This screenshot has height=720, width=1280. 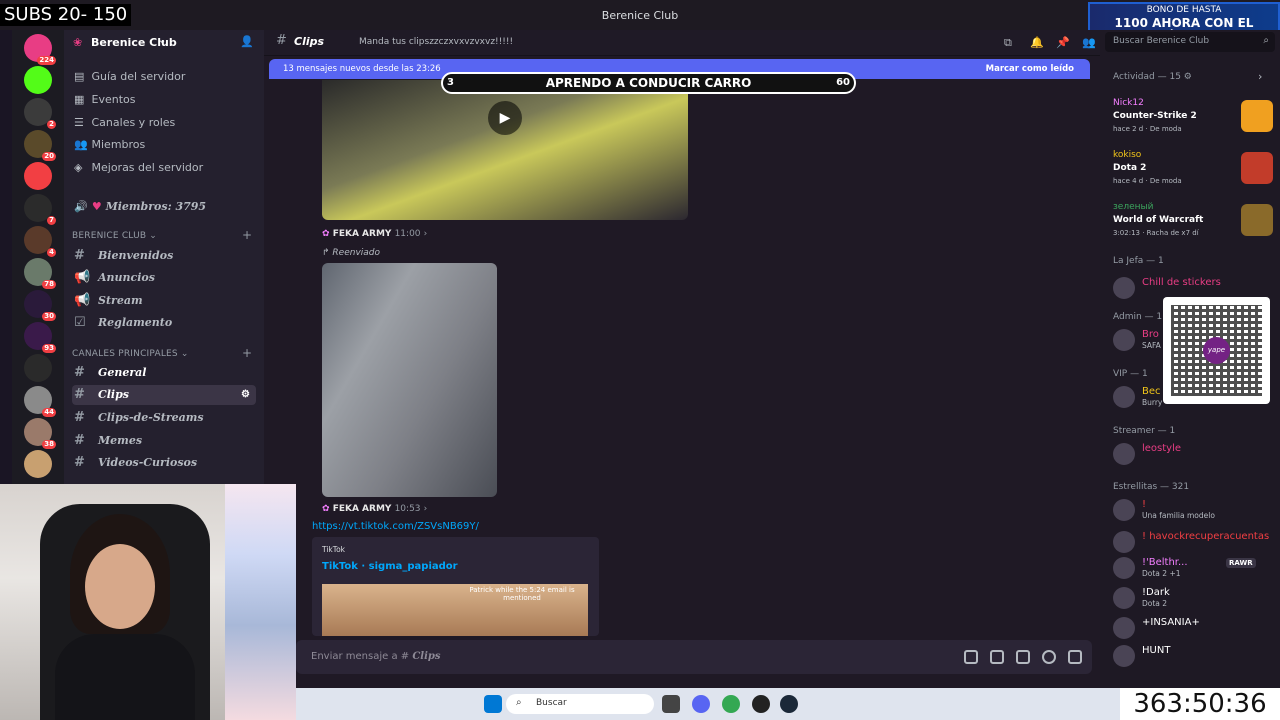 What do you see at coordinates (1187, 77) in the screenshot?
I see `gear-icon: ⚙` at bounding box center [1187, 77].